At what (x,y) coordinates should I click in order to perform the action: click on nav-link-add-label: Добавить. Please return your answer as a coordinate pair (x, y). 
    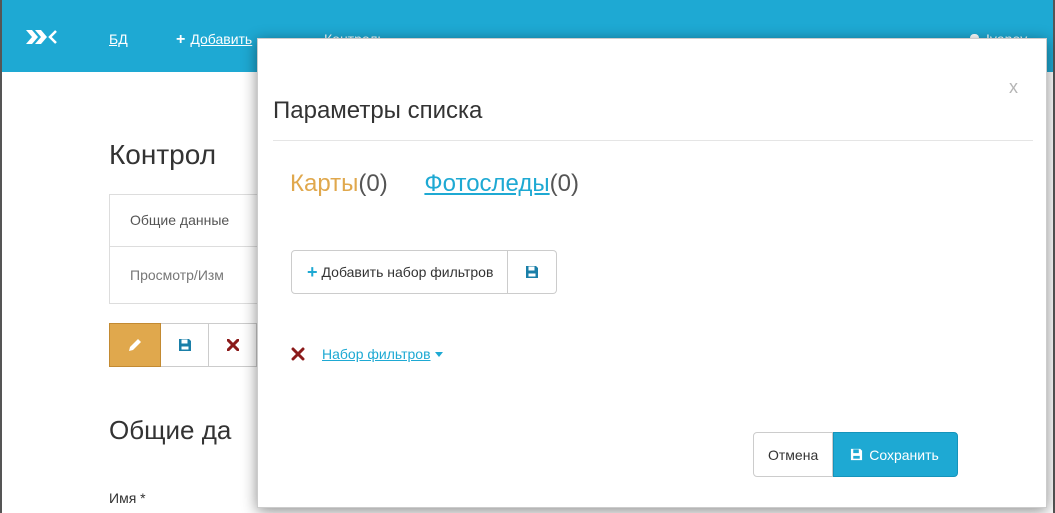
    Looking at the image, I should click on (221, 39).